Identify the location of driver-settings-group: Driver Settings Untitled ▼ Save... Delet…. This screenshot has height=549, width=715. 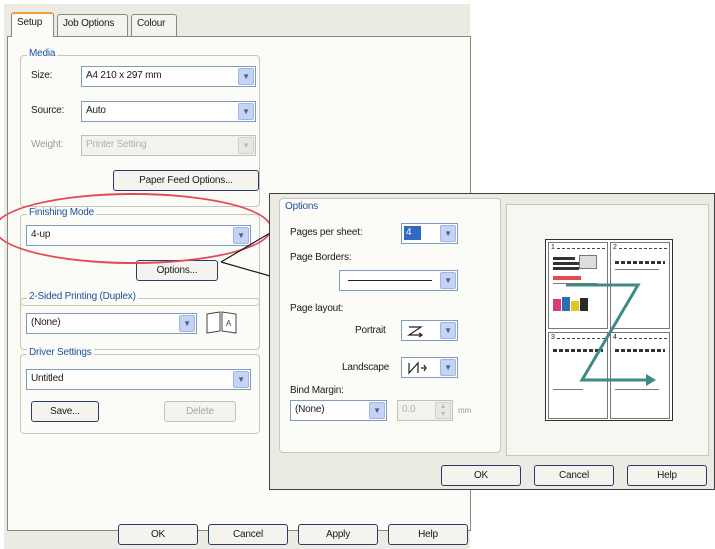
(140, 390).